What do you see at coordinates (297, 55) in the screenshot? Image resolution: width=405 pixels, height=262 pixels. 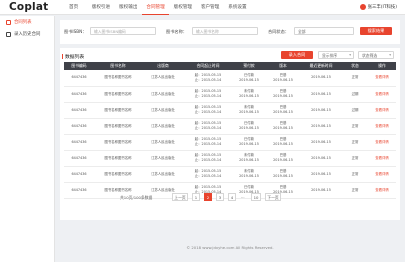 I see `add-contract-button: 录入合同` at bounding box center [297, 55].